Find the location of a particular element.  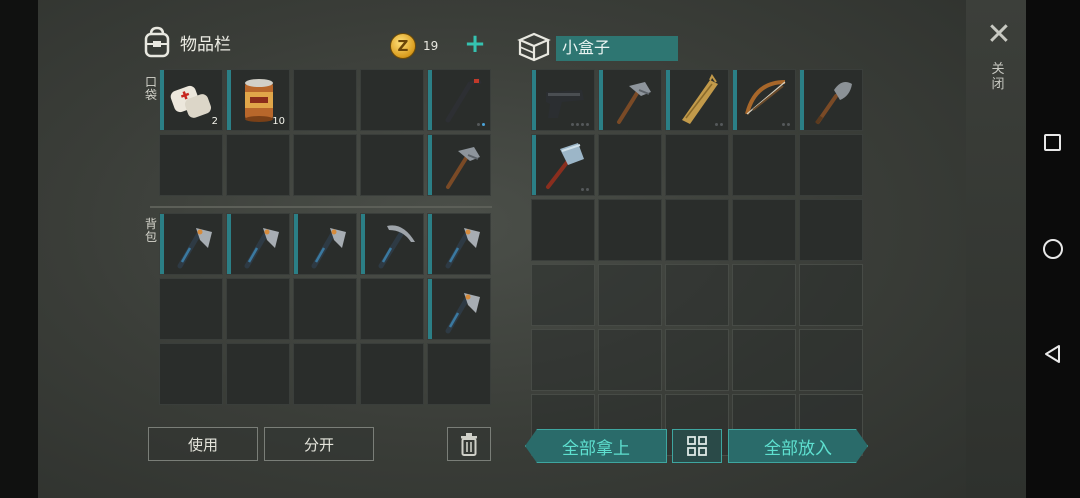

backpack-icon is located at coordinates (157, 42).